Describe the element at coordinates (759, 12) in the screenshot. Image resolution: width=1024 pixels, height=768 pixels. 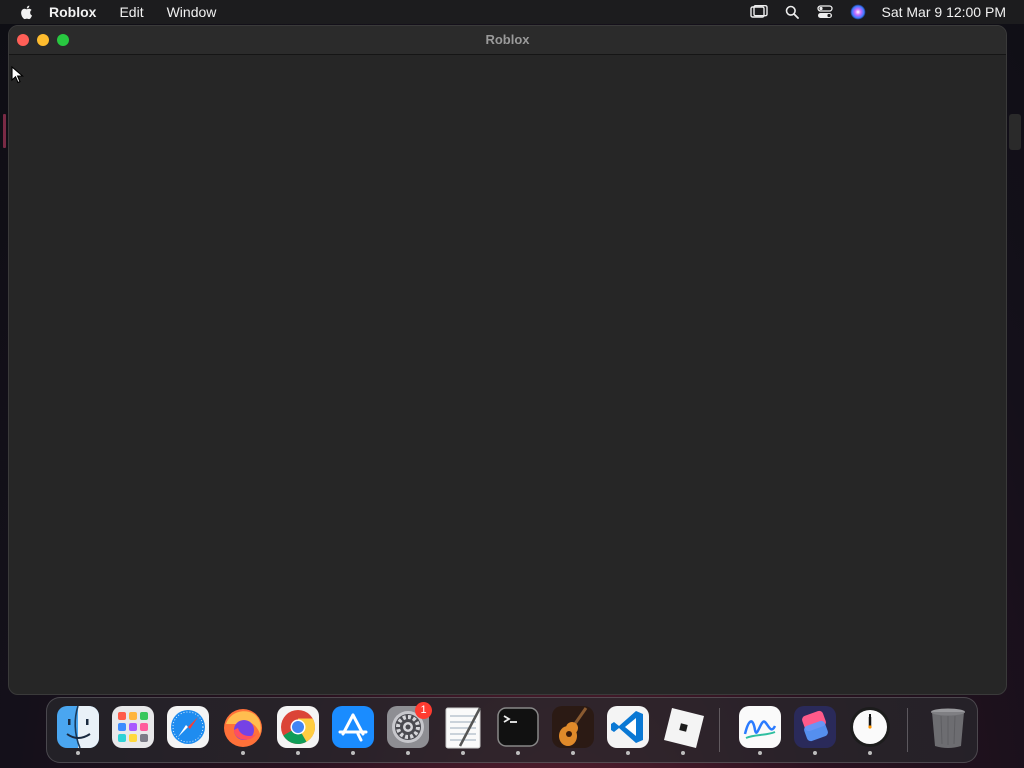
I see `screen-mirroring-icon` at that location.